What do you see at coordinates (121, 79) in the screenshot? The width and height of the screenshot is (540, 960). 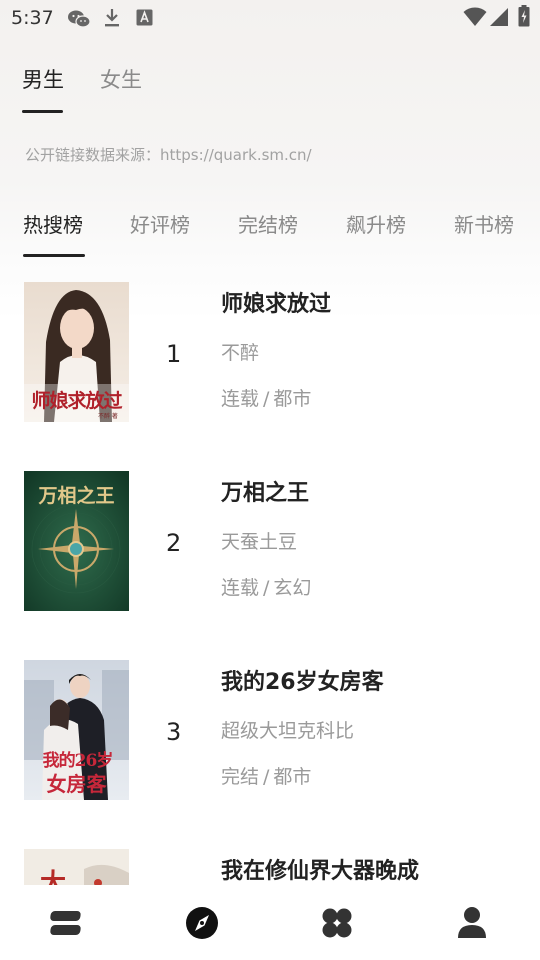 I see `tab-female: 女生` at bounding box center [121, 79].